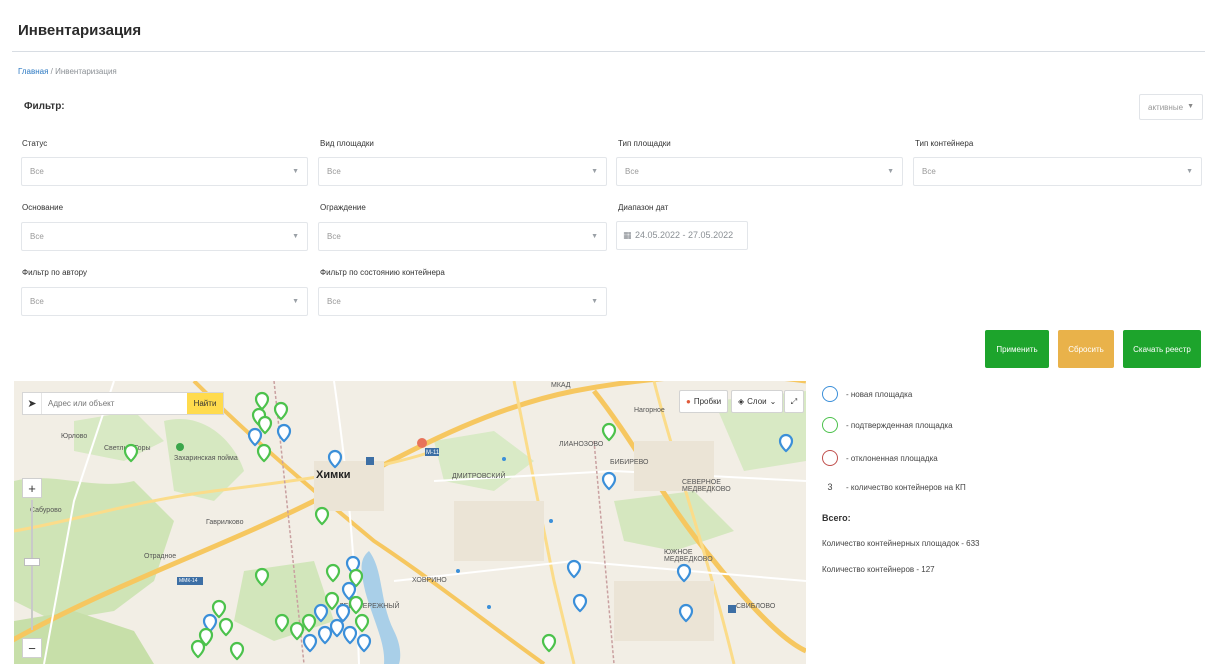 The width and height of the screenshot is (1217, 664). Describe the element at coordinates (37, 171) in the screenshot. I see `status-value: Все` at that location.